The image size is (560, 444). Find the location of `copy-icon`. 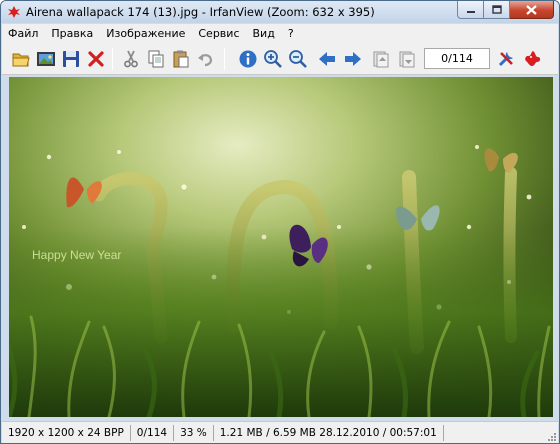

copy-icon is located at coordinates (156, 59).